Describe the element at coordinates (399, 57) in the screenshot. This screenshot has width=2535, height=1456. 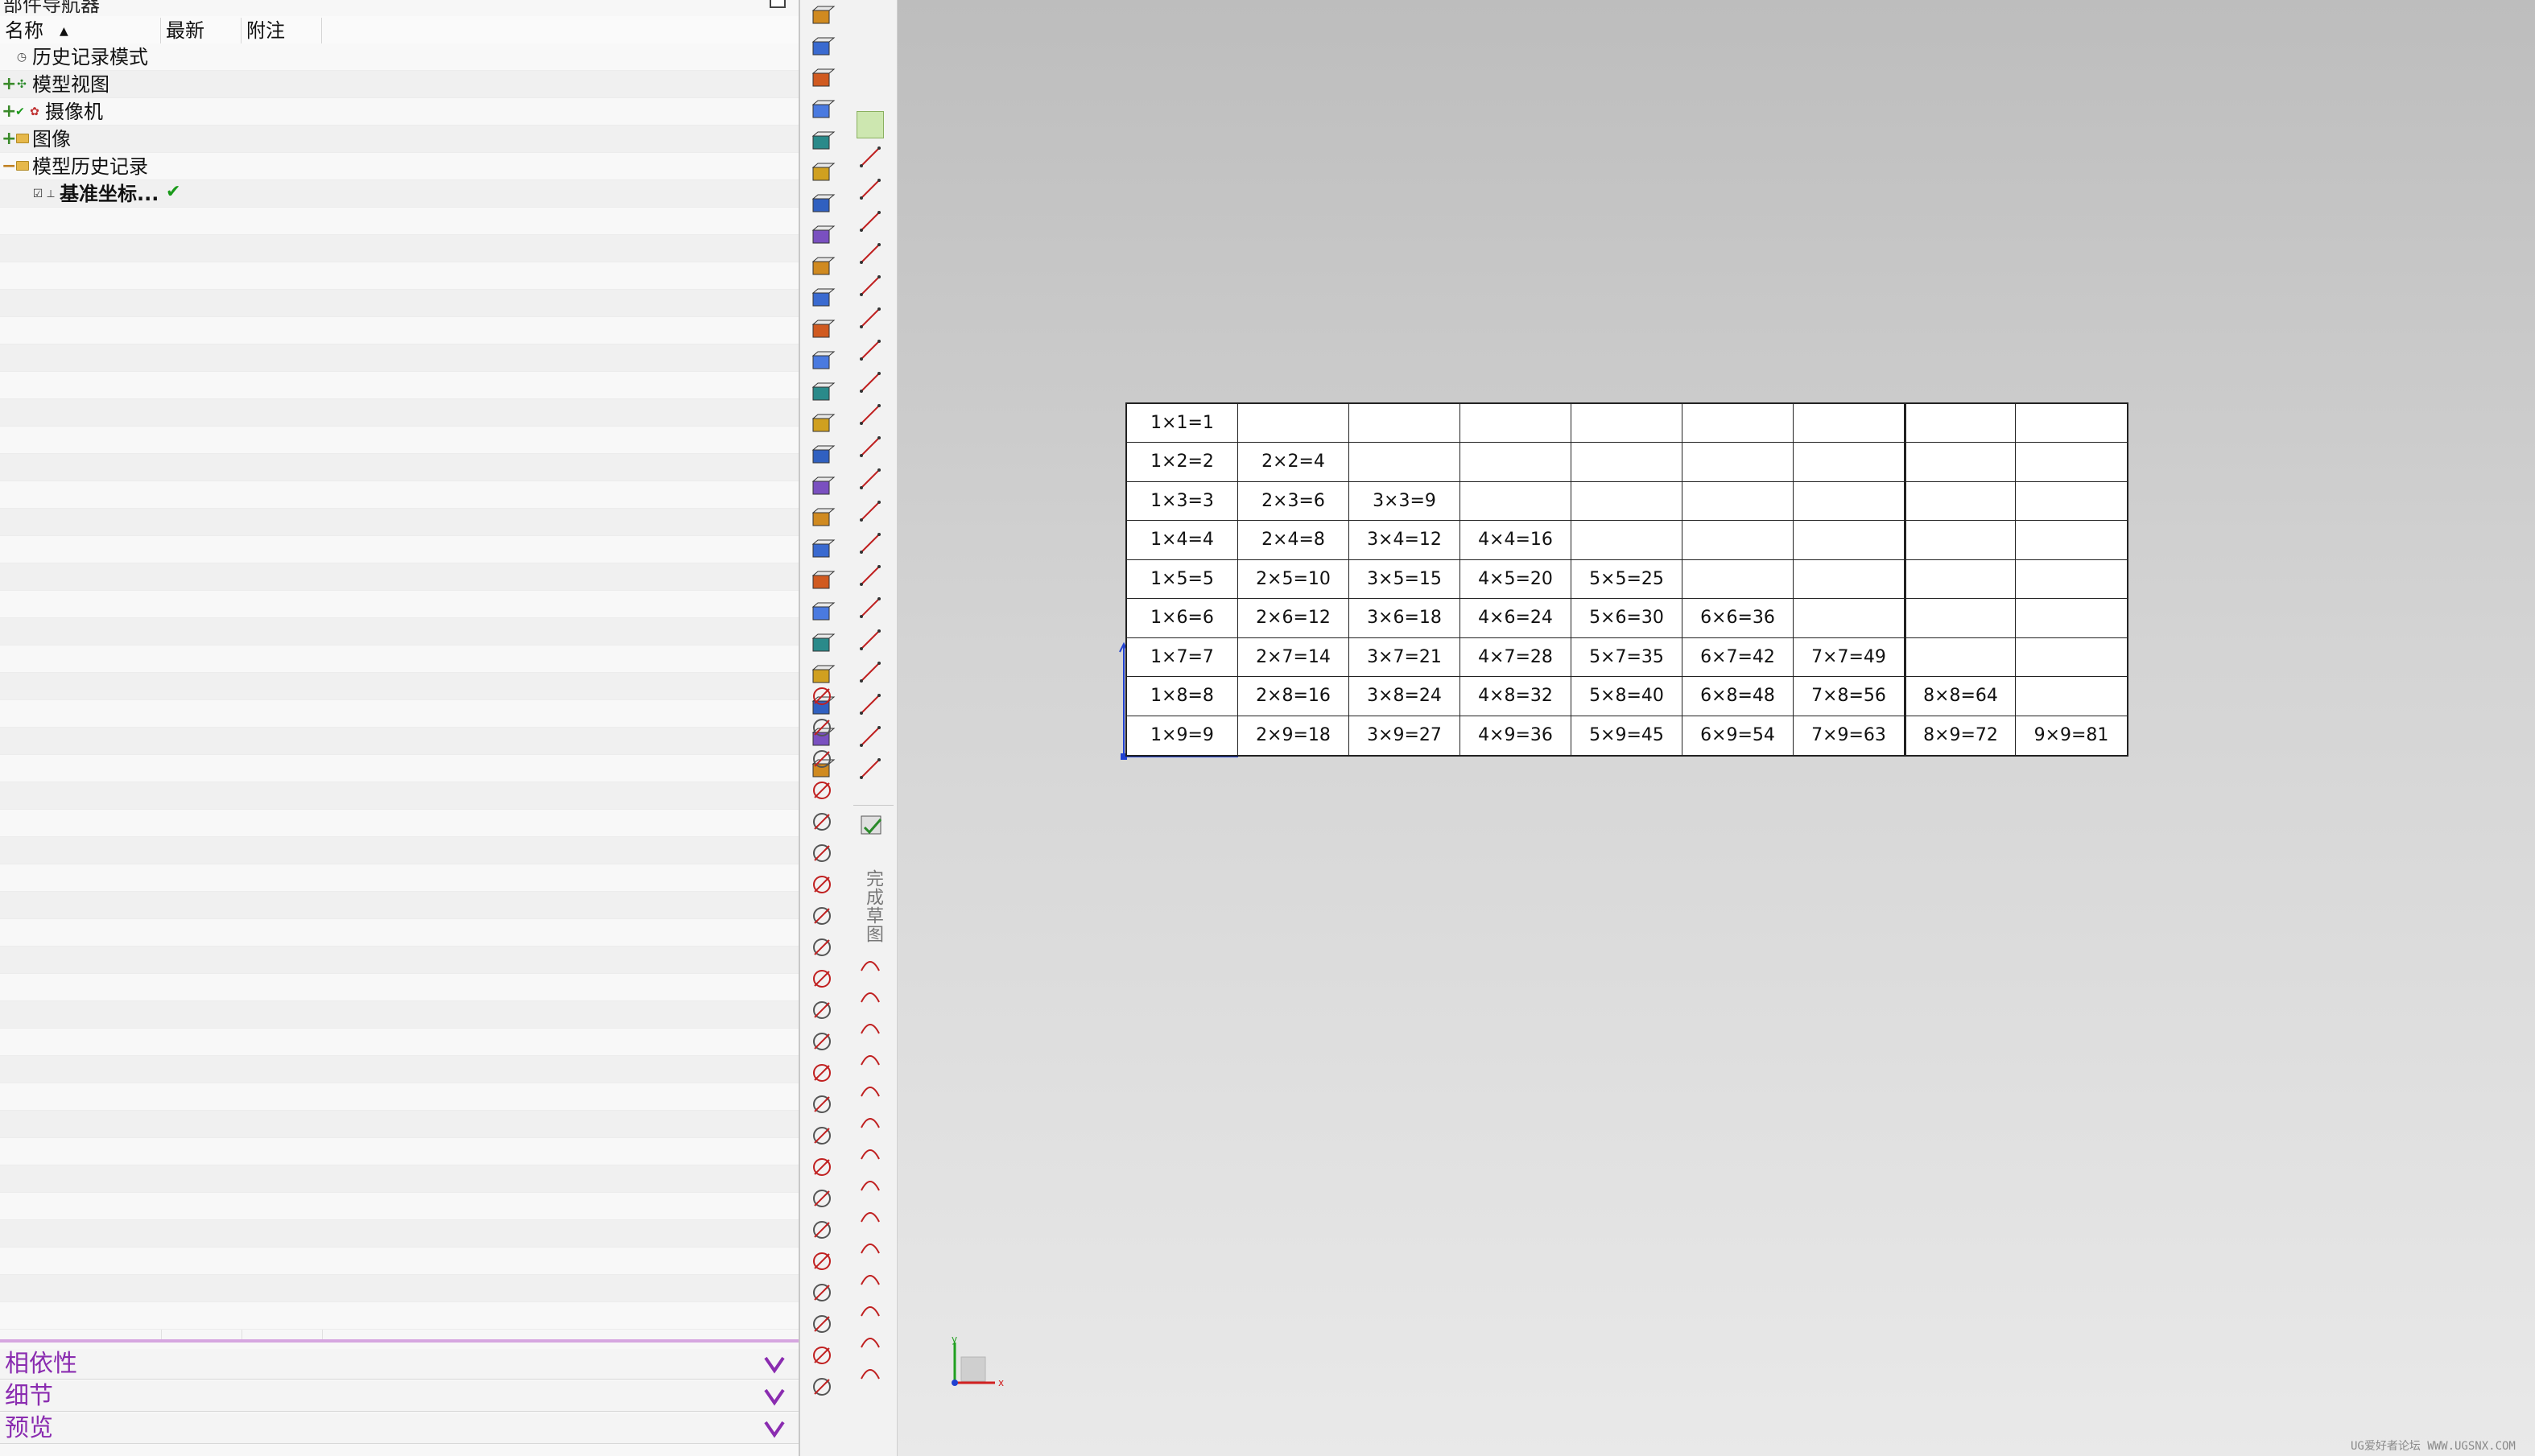
I see `tree-node-history-mode: ◷ 历史记录模式` at that location.